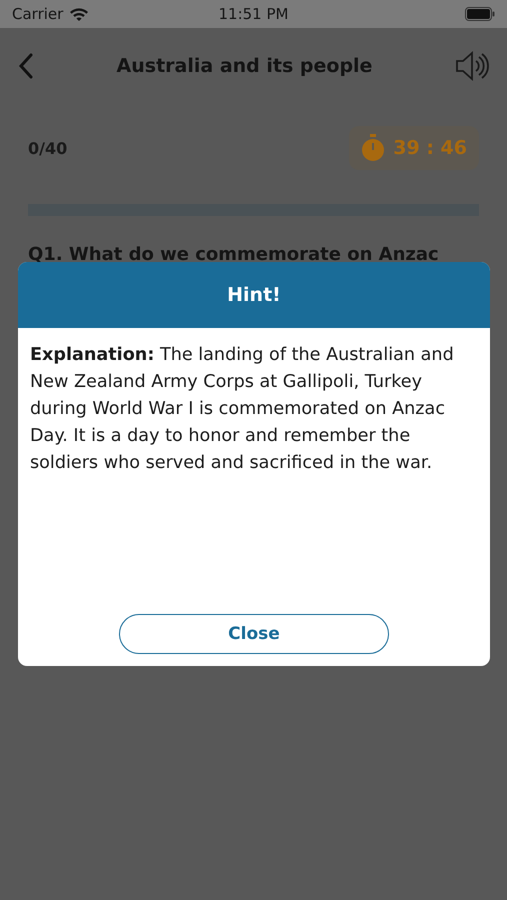 Image resolution: width=507 pixels, height=900 pixels. Describe the element at coordinates (254, 295) in the screenshot. I see `dialog-title: Hint!` at that location.